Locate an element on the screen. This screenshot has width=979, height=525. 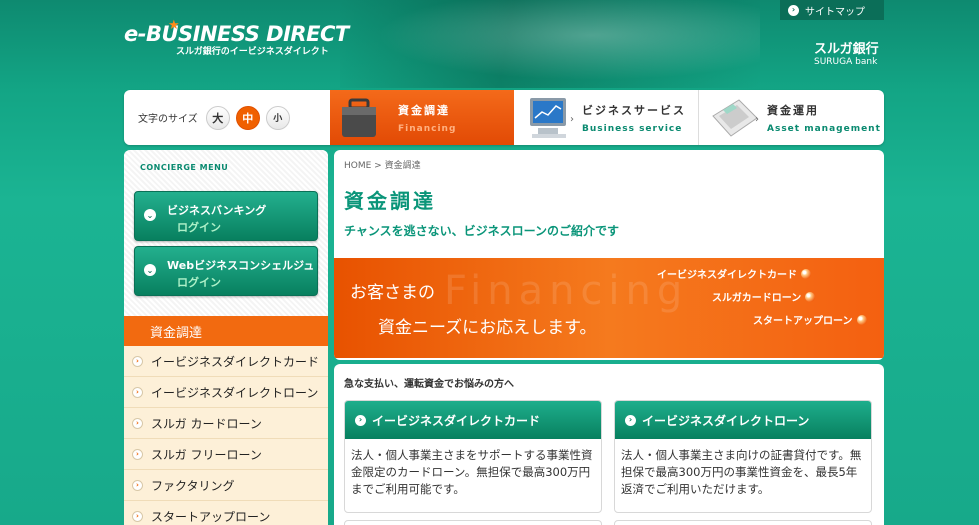
card-title: › イービジネスダイレクトローン is located at coordinates (743, 420).